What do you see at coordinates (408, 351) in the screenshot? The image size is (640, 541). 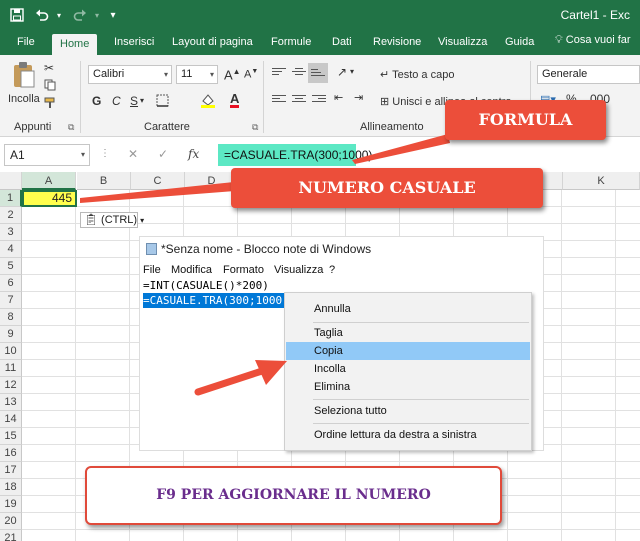 I see `menu-item-copy: Copia` at bounding box center [408, 351].